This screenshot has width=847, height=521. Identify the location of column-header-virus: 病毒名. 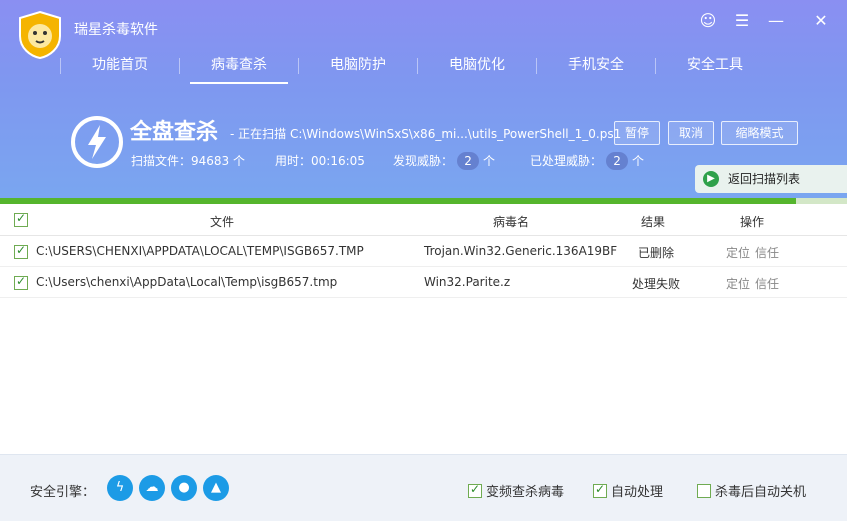
(511, 222).